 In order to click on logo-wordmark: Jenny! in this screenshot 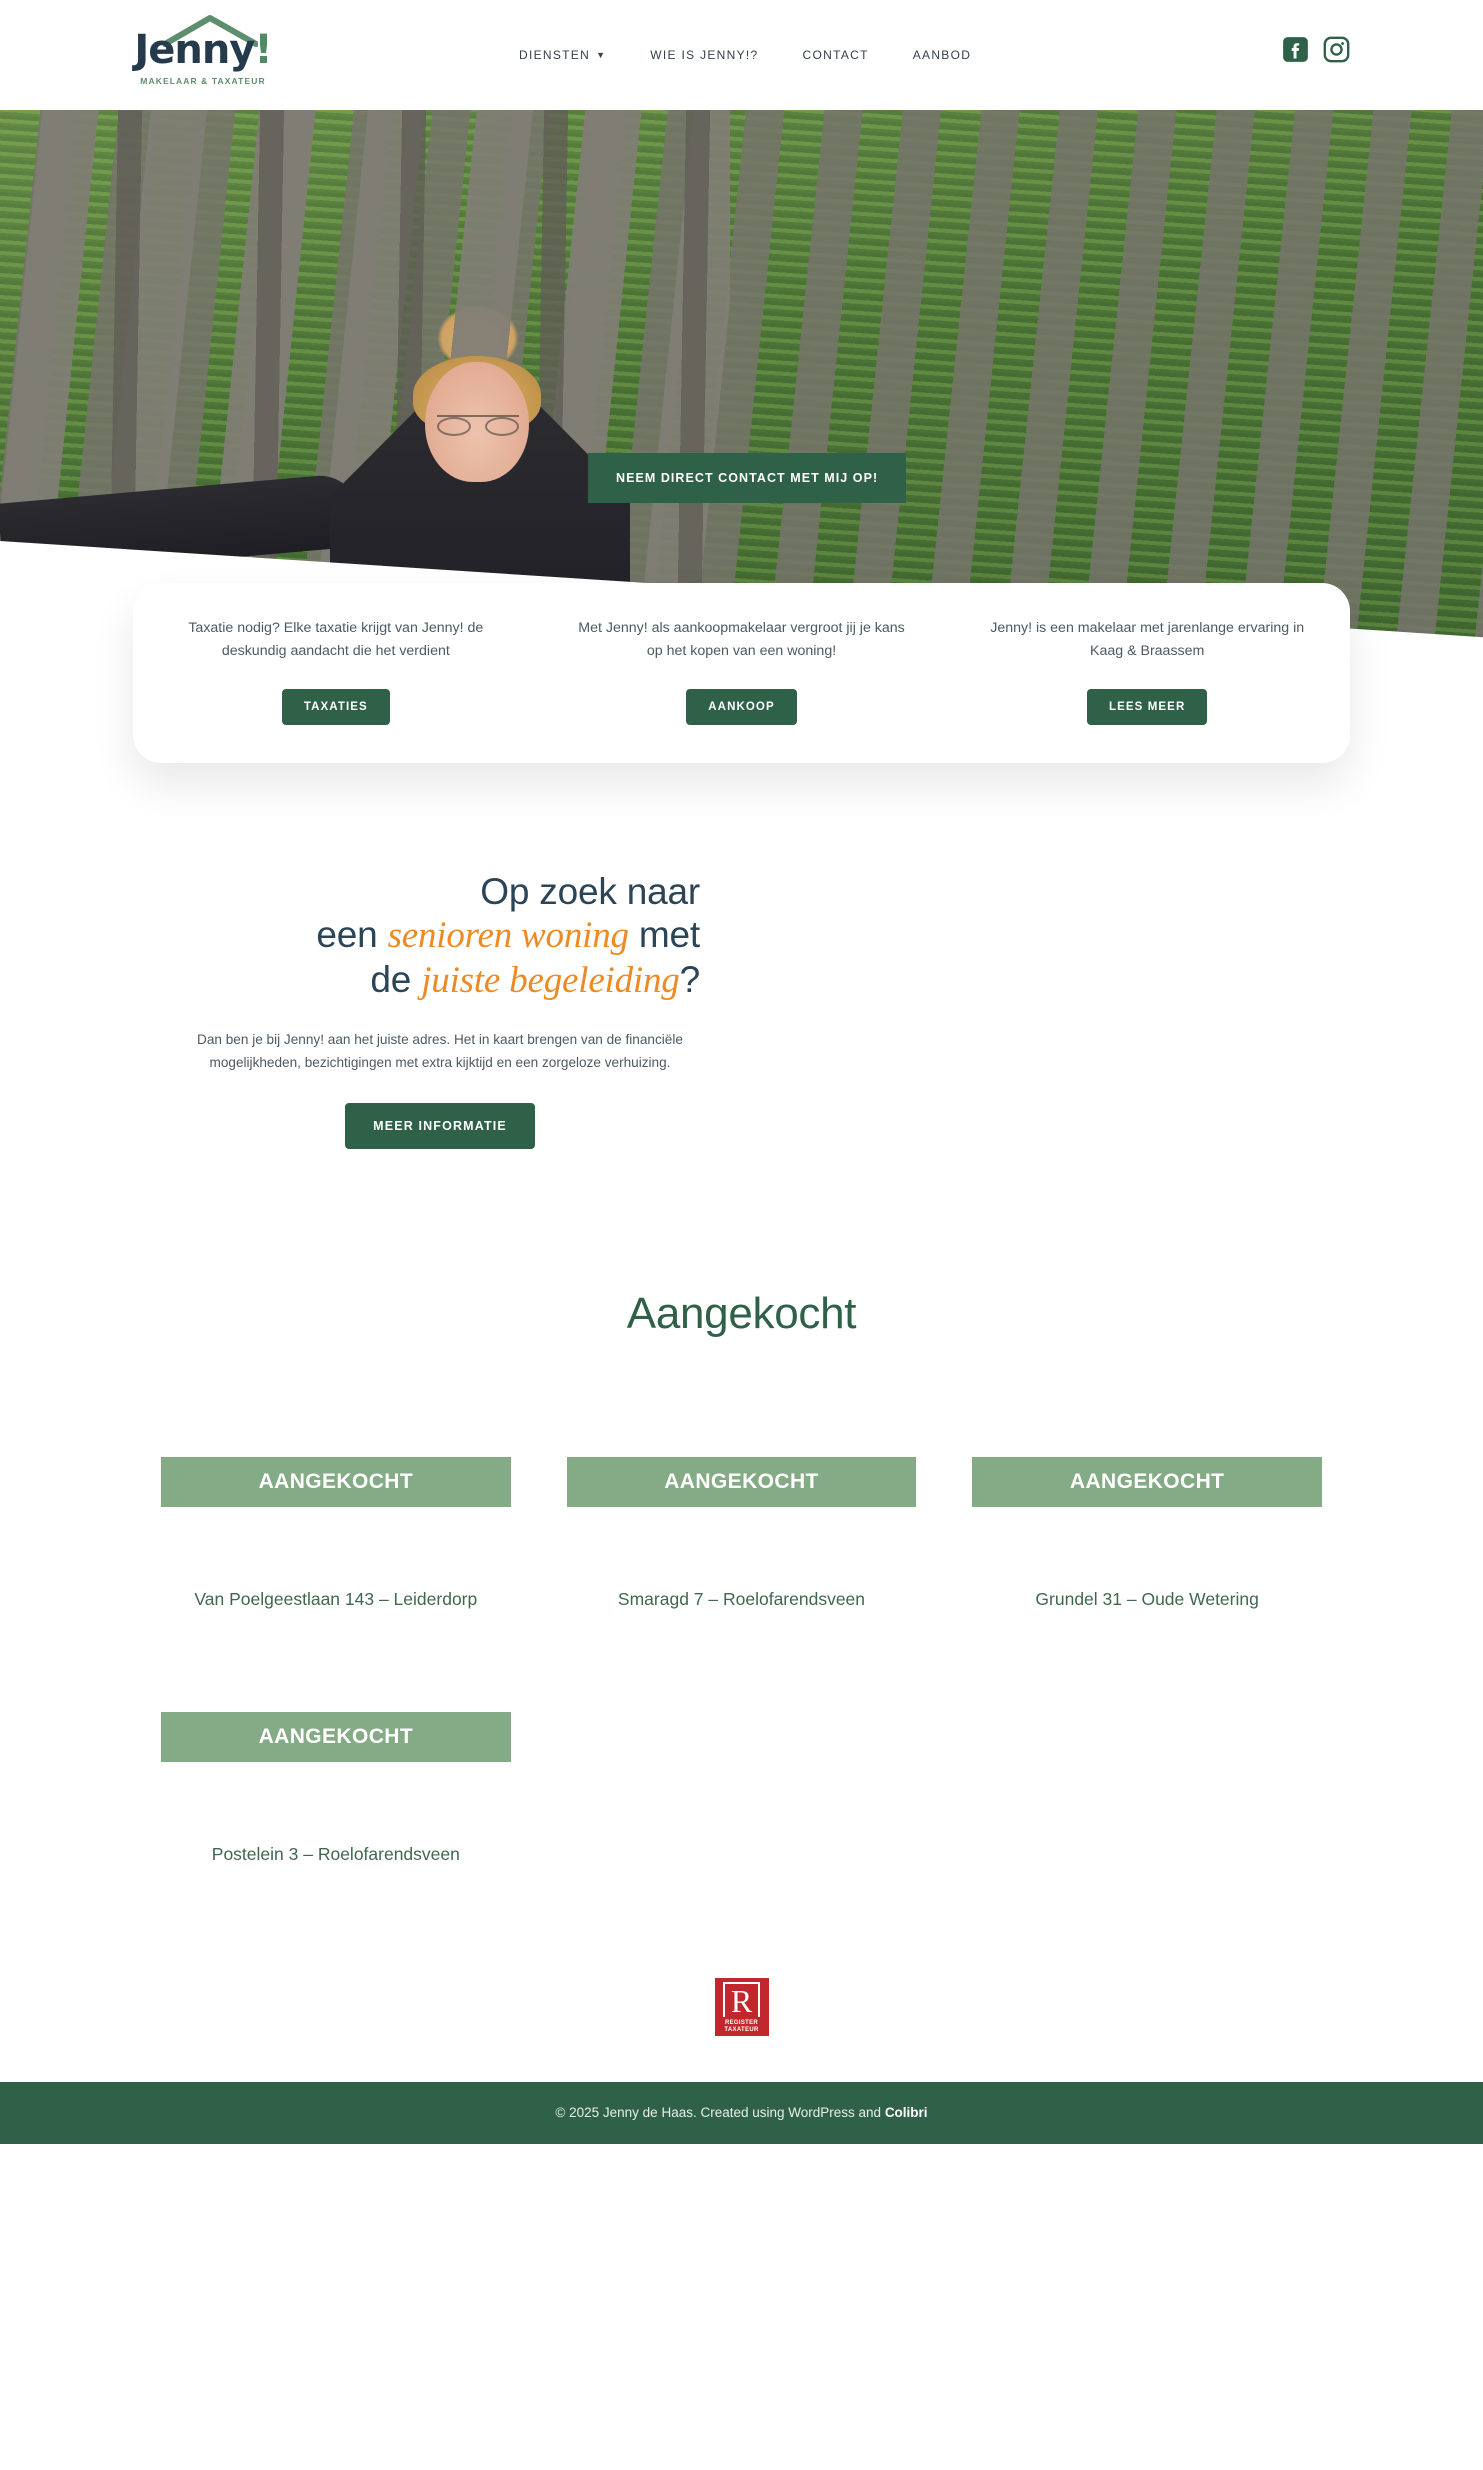, I will do `click(203, 50)`.